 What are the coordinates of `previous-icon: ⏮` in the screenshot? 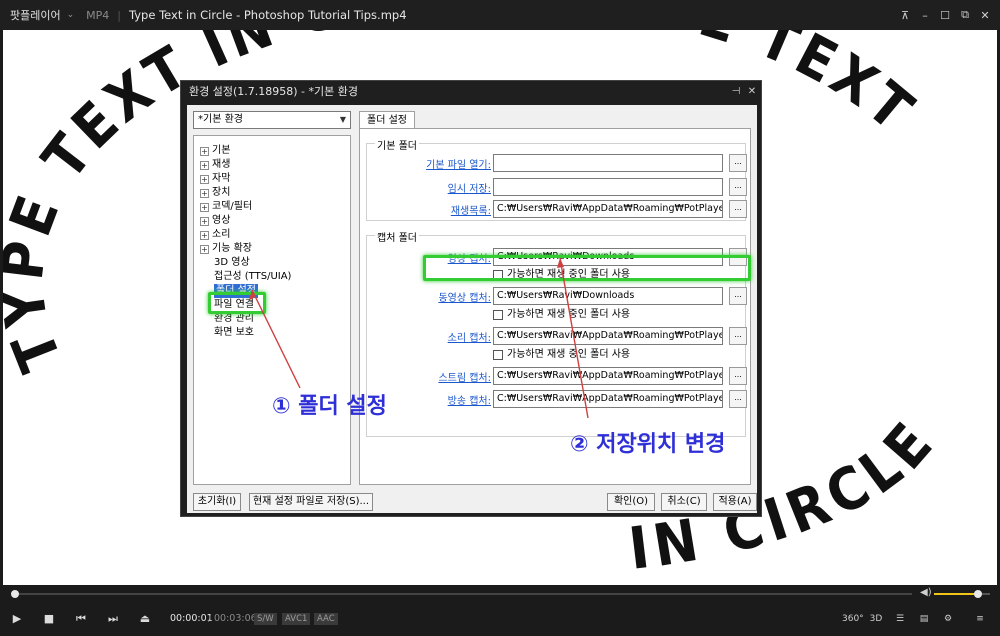 It's located at (81, 619).